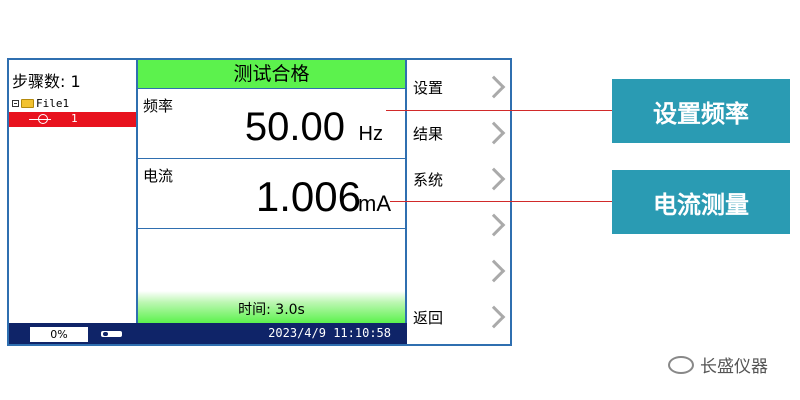 The width and height of the screenshot is (800, 400). Describe the element at coordinates (458, 180) in the screenshot. I see `menu-system: 系统` at that location.